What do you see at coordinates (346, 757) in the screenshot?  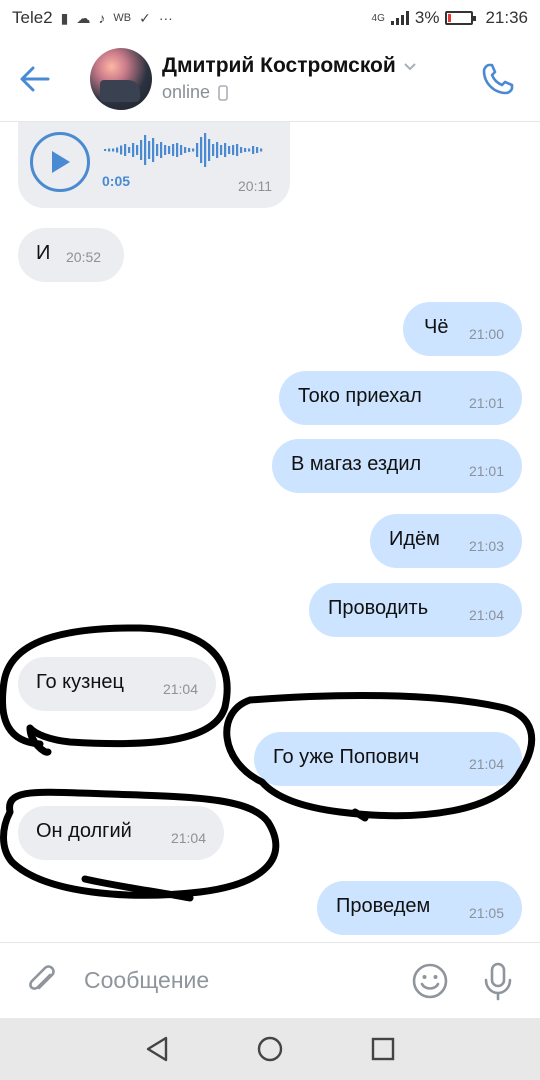 I see `message-text: Го уже Попович` at bounding box center [346, 757].